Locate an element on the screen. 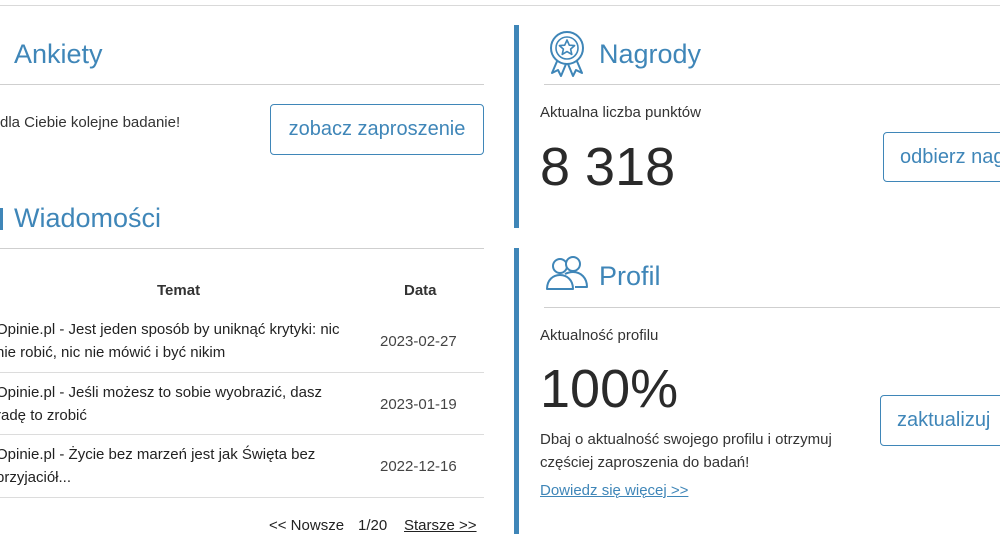 The image size is (1000, 549). profile-status-value: 100% is located at coordinates (609, 389).